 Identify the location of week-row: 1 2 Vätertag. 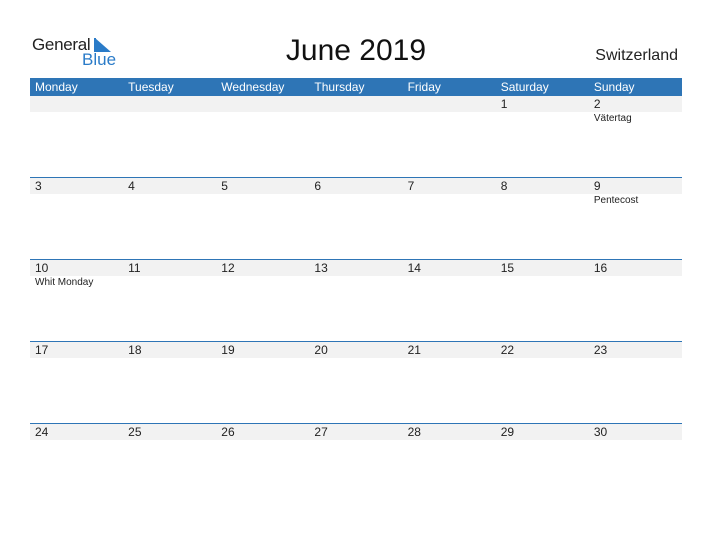
(356, 136).